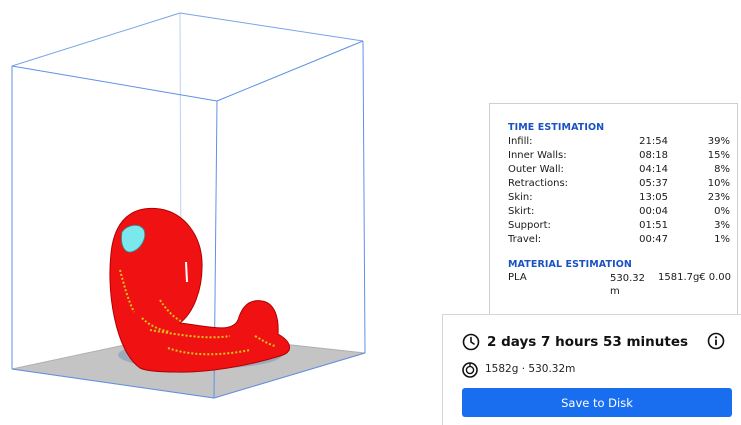  I want to click on time-row-time: 00:04, so click(653, 211).